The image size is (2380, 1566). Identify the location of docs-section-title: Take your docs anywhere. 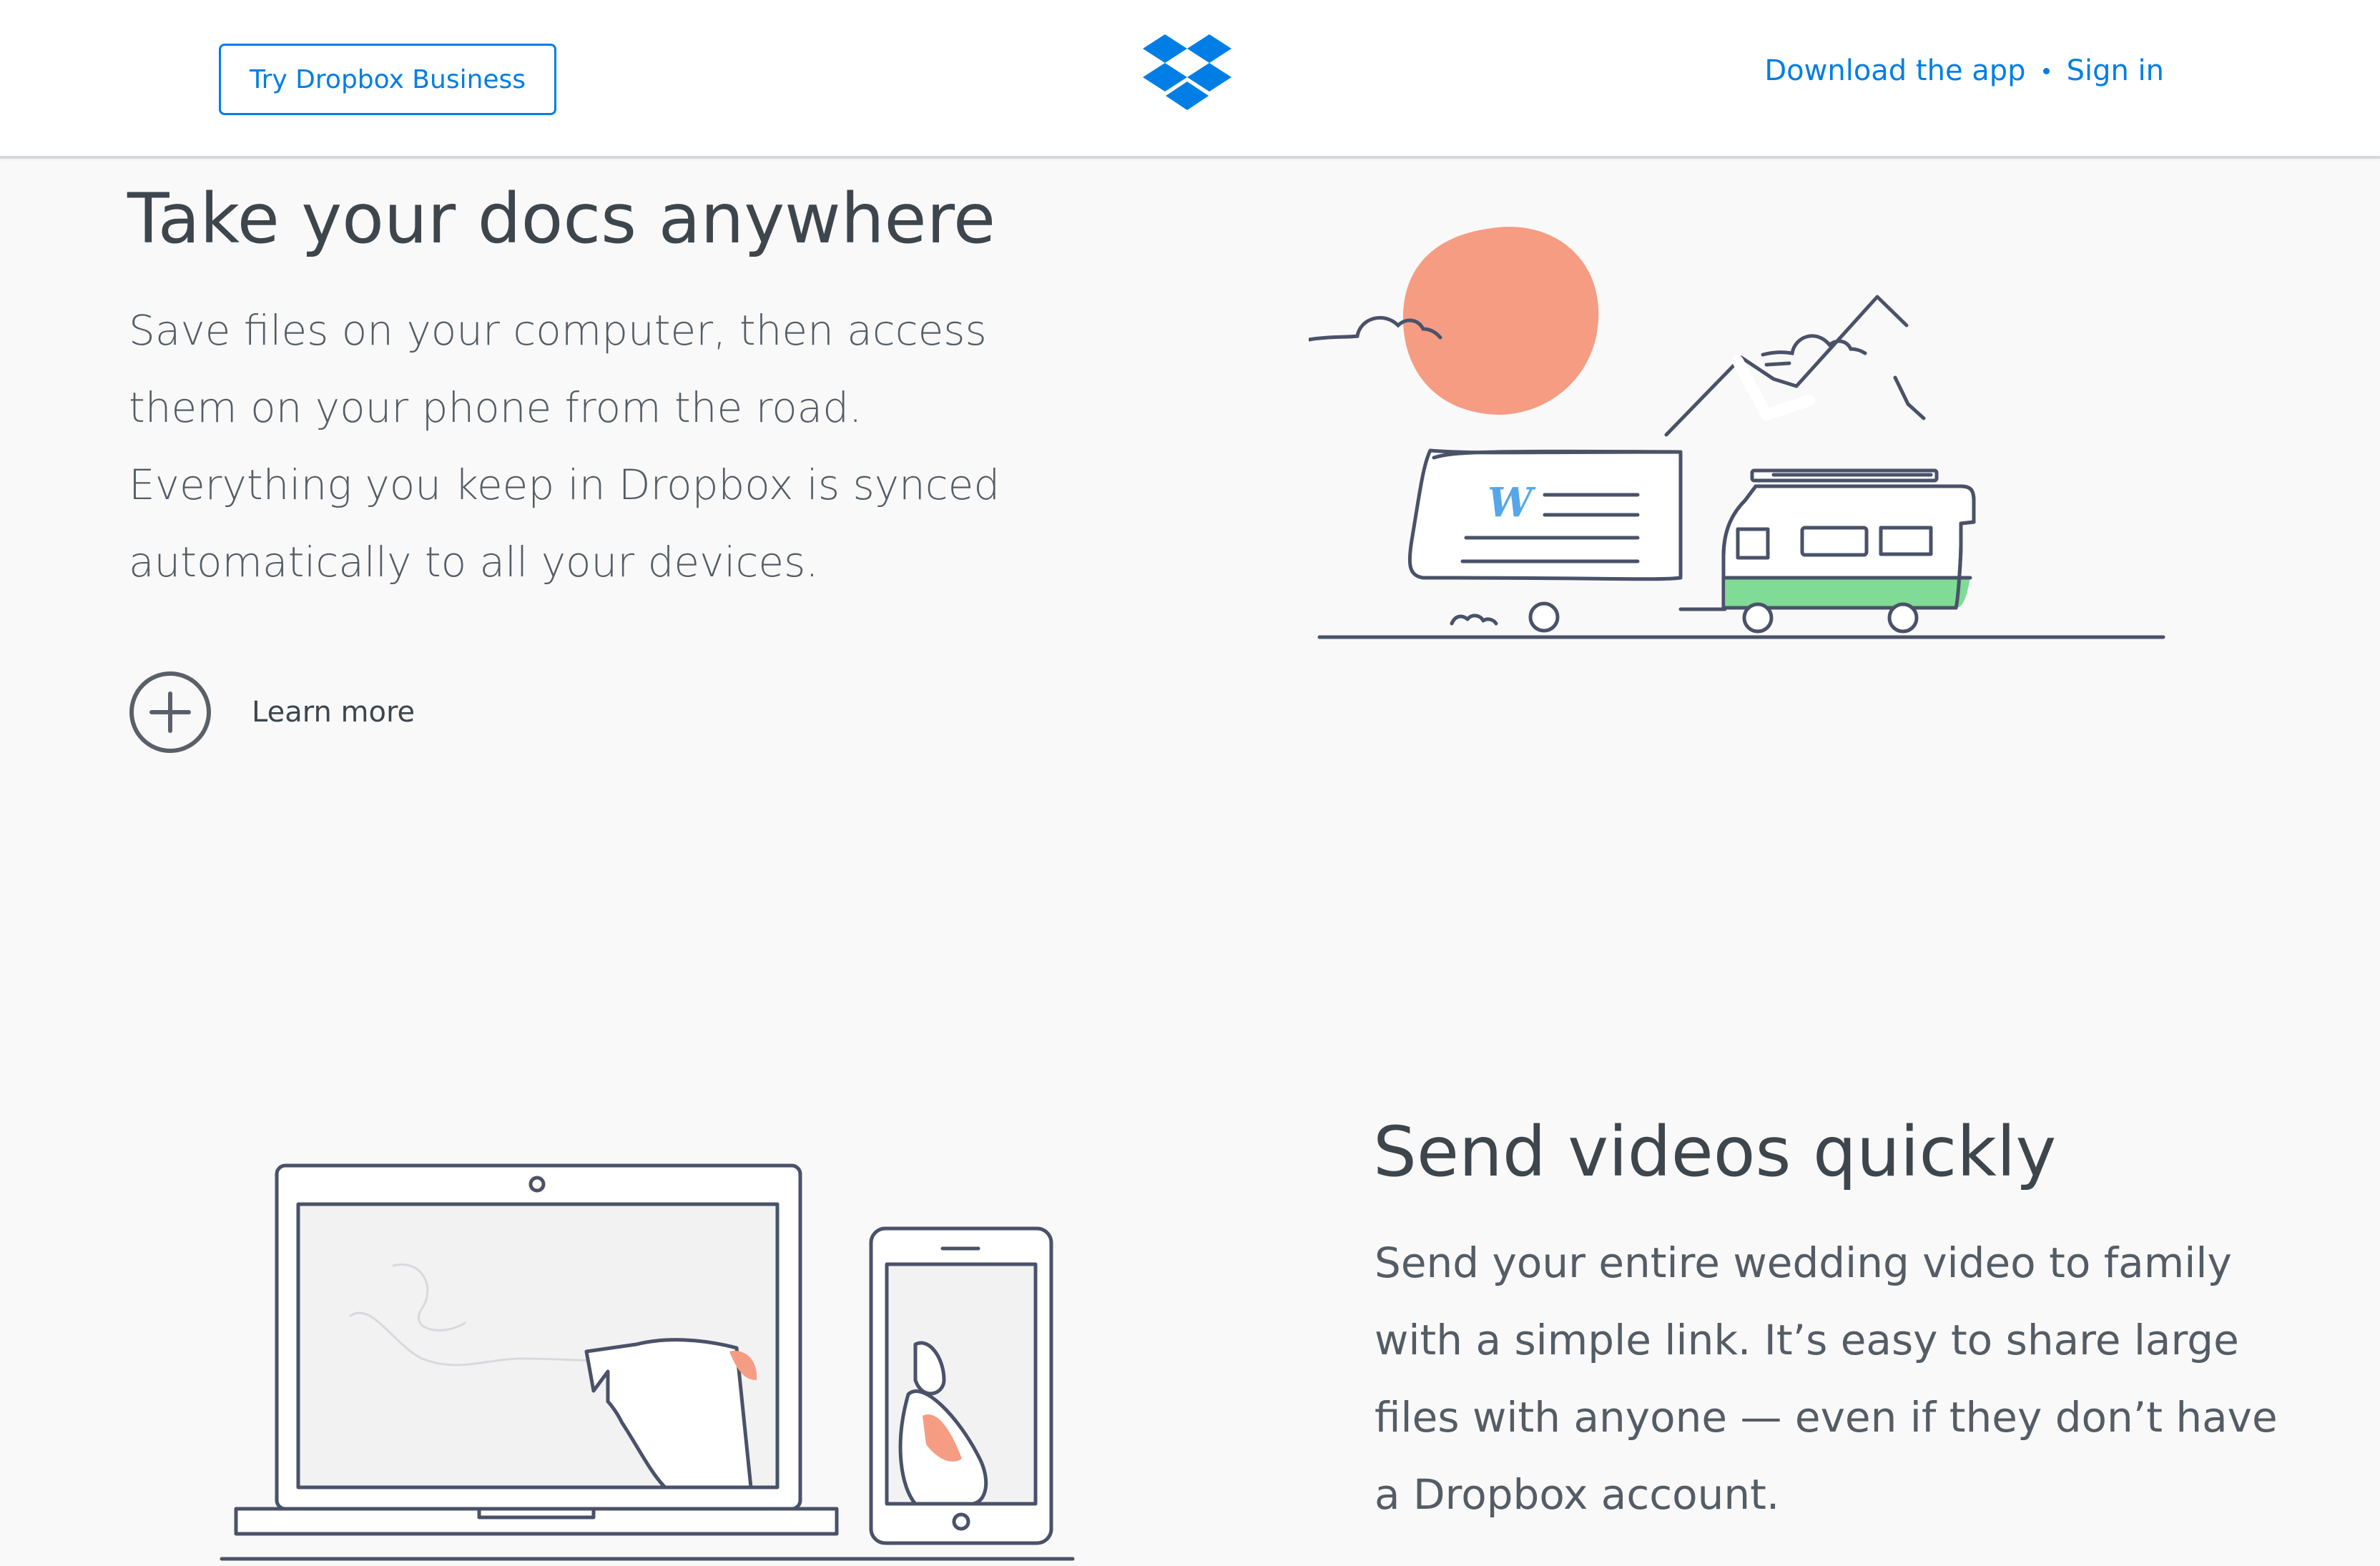
(561, 219).